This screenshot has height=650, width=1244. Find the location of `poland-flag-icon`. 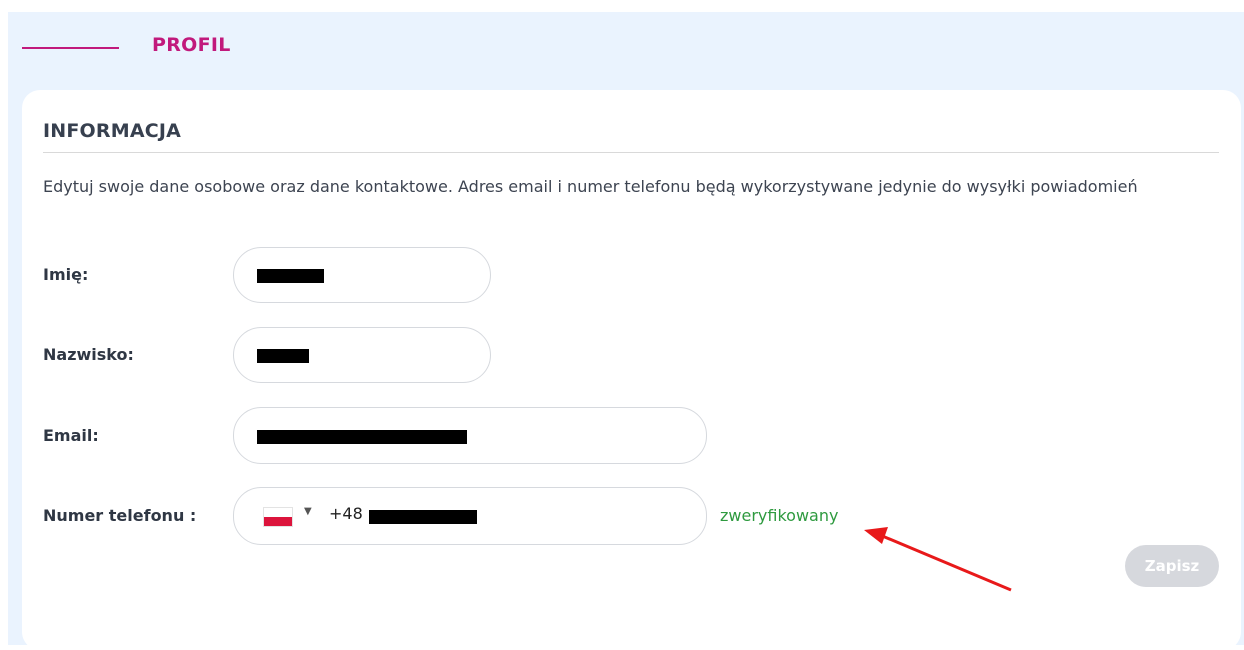

poland-flag-icon is located at coordinates (278, 517).